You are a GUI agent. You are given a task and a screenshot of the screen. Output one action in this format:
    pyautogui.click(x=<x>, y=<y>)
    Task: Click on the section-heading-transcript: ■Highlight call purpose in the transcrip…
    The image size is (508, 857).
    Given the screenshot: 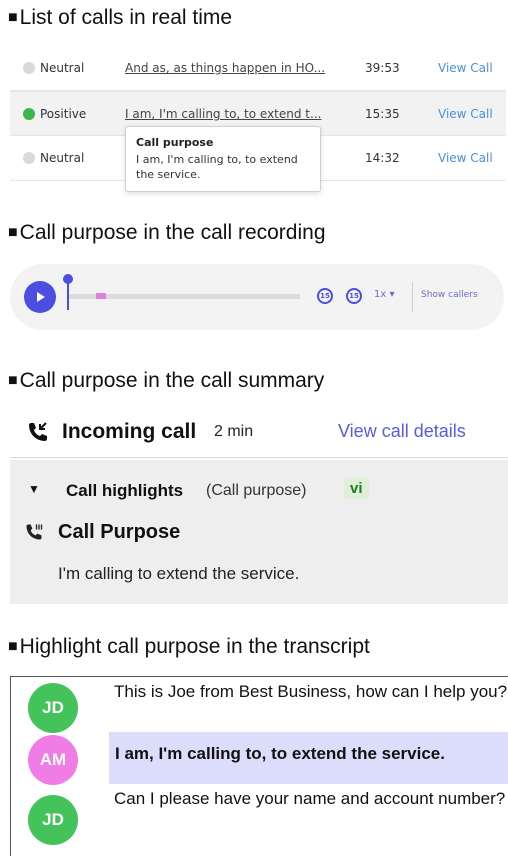 What is the action you would take?
    pyautogui.click(x=189, y=646)
    